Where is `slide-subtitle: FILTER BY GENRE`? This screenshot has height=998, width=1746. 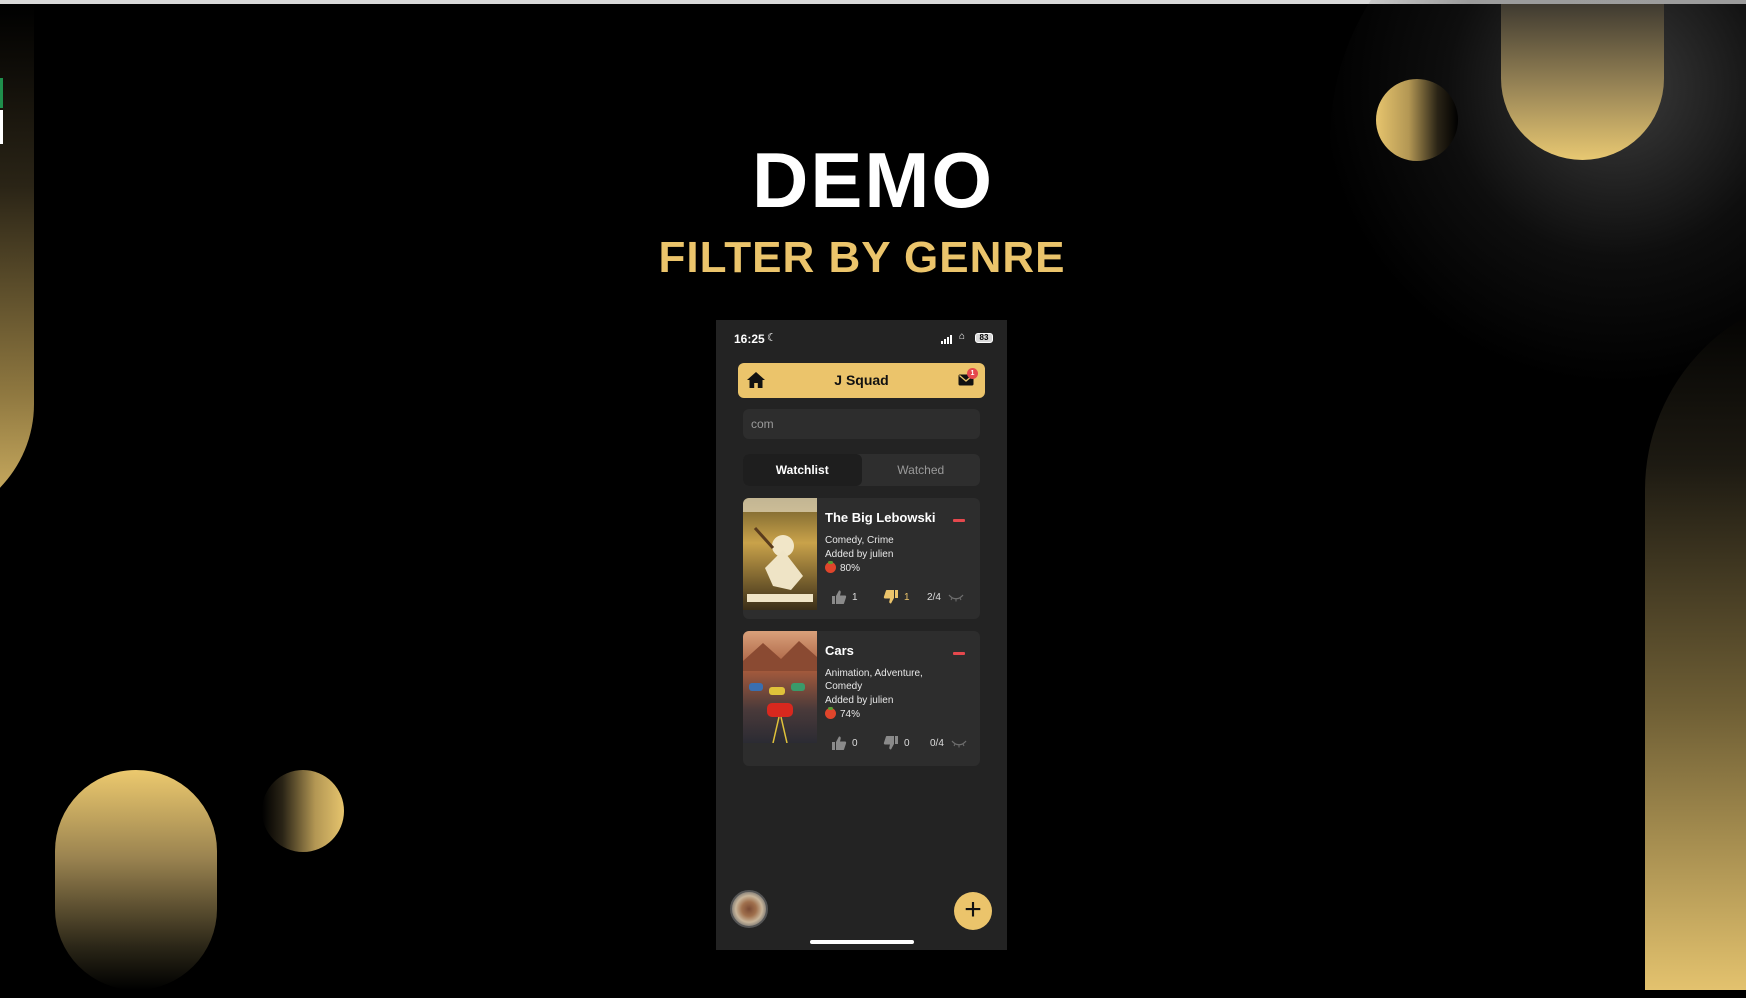 slide-subtitle: FILTER BY GENRE is located at coordinates (862, 257).